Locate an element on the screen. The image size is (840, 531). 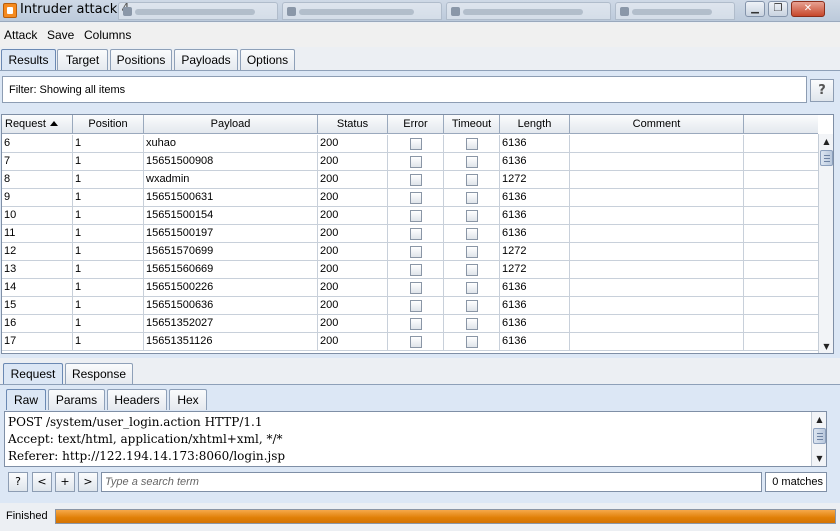
column-header-comment: Comment is located at coordinates (657, 124).